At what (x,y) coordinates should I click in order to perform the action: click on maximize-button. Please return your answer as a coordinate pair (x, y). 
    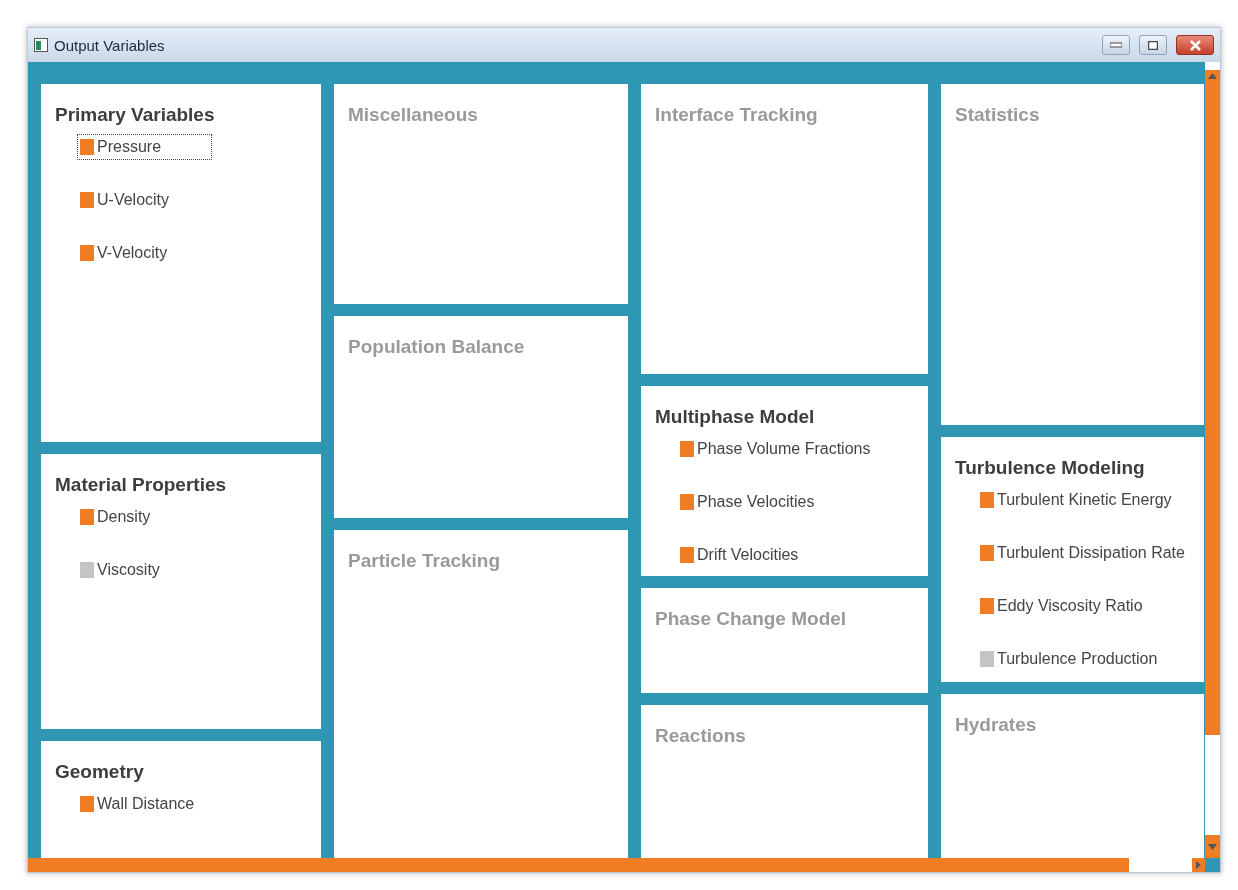
    Looking at the image, I should click on (1153, 45).